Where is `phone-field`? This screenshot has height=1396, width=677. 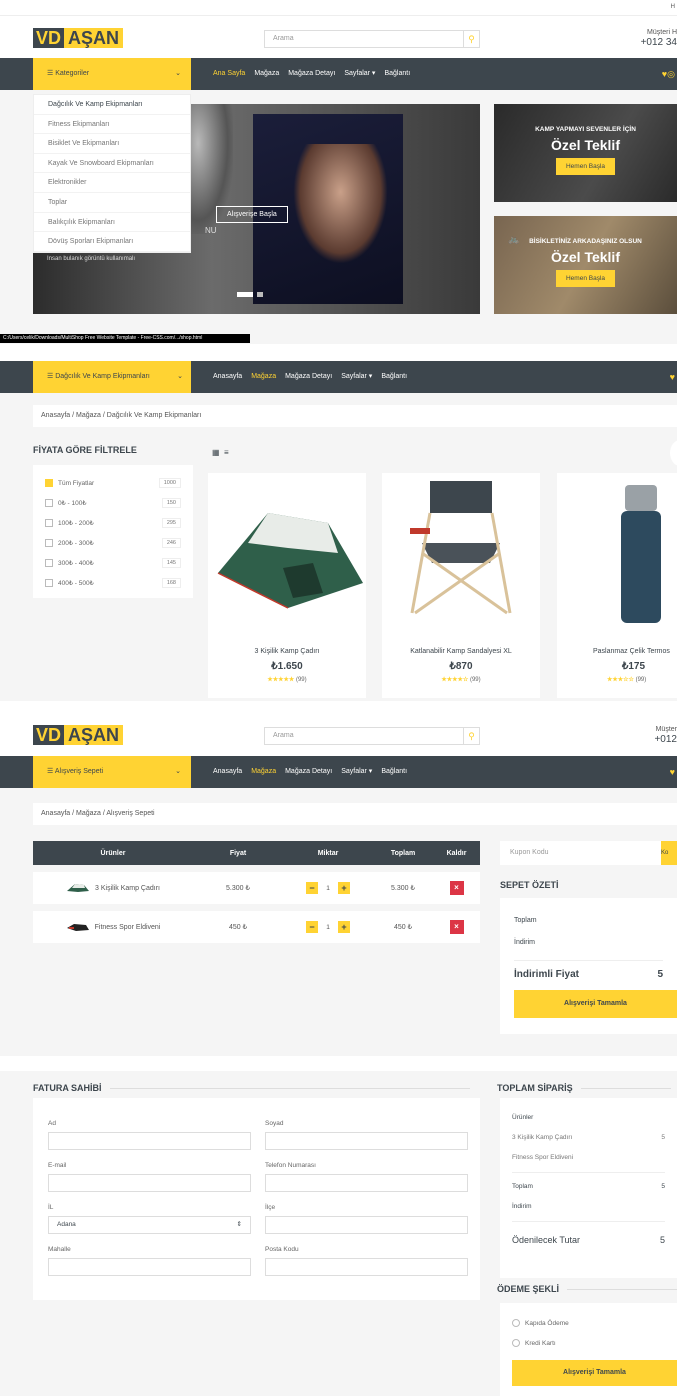
phone-field is located at coordinates (366, 1183).